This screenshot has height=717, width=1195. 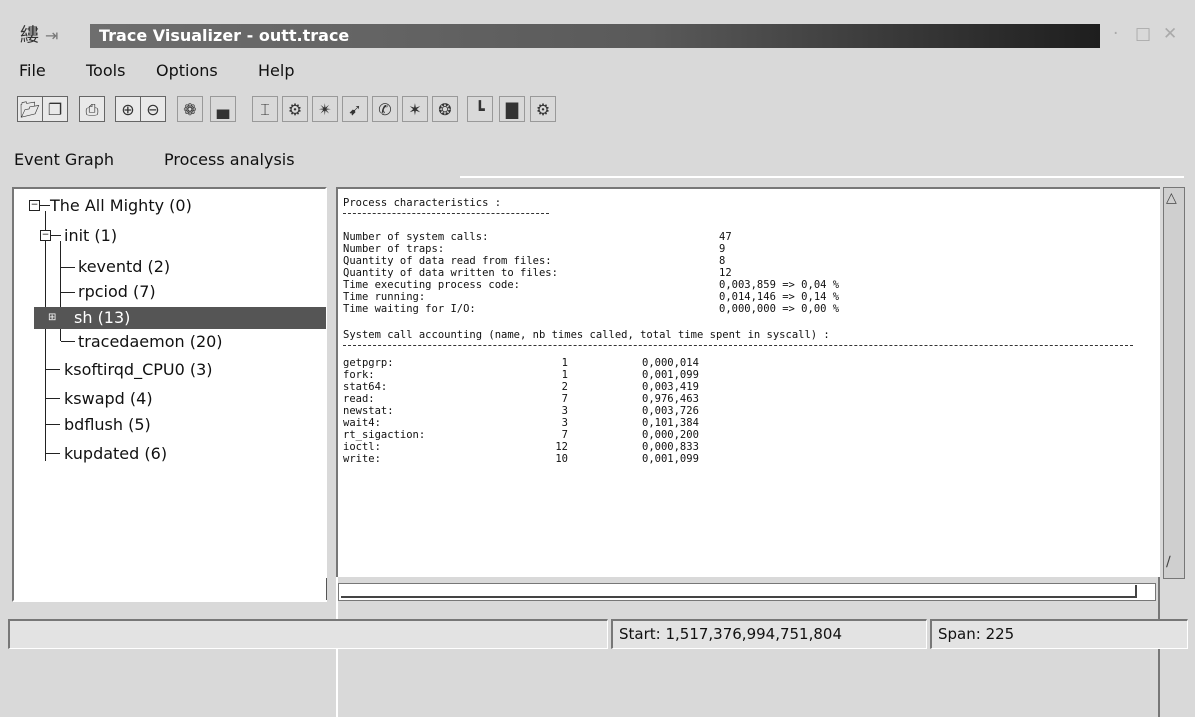 I want to click on scroll-up-icon: △, so click(x=1171, y=198).